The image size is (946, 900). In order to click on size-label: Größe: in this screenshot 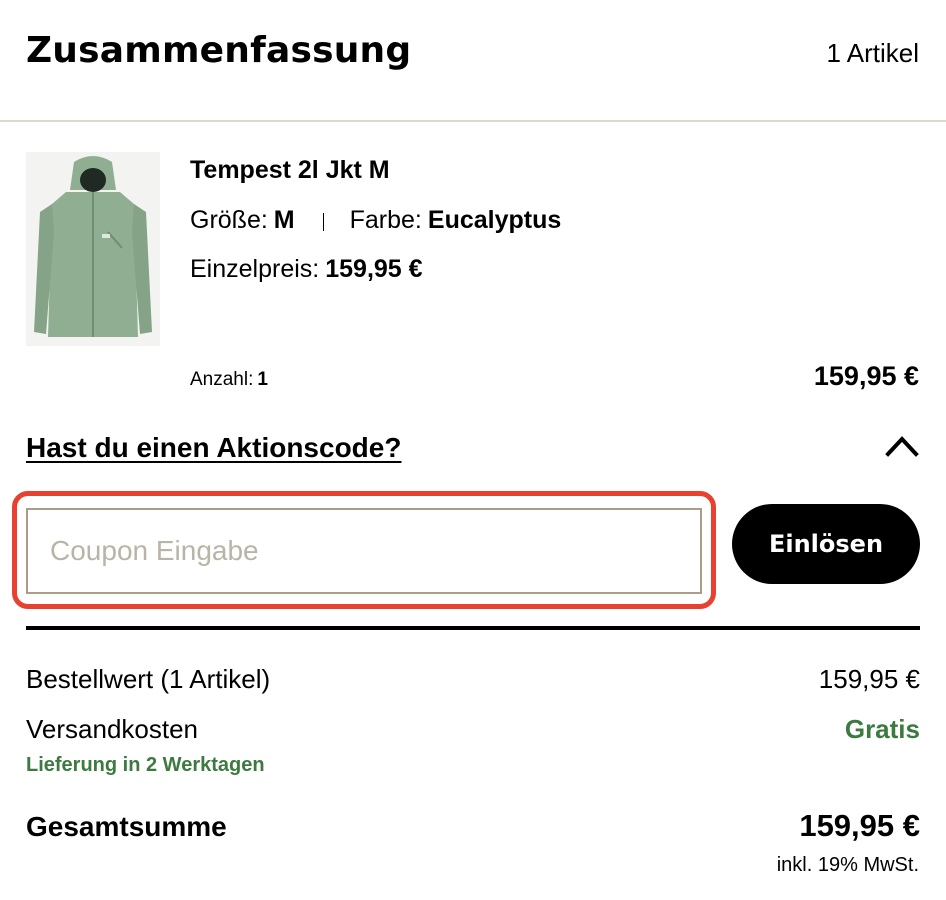, I will do `click(229, 220)`.